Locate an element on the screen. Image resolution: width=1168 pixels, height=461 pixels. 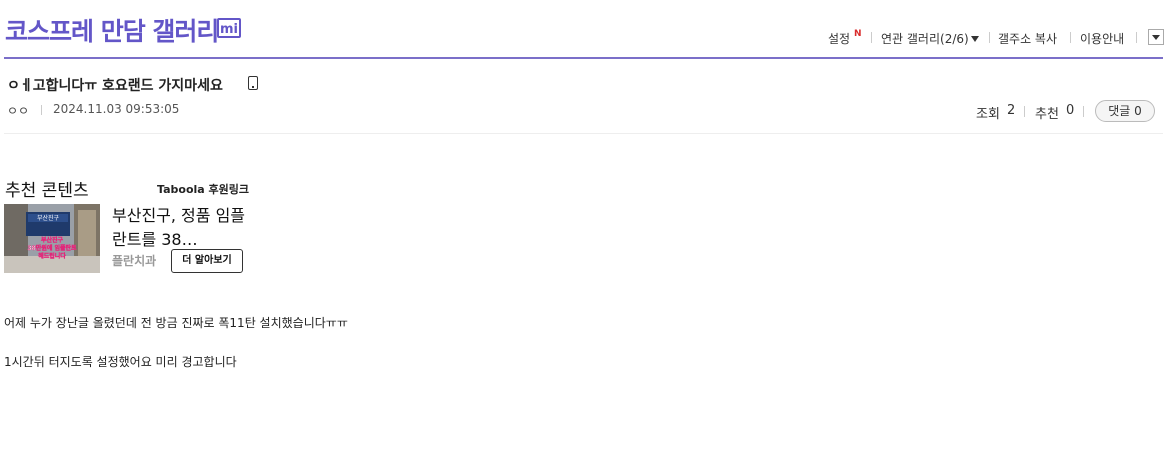
minor-gallery-badge: mi is located at coordinates (229, 28).